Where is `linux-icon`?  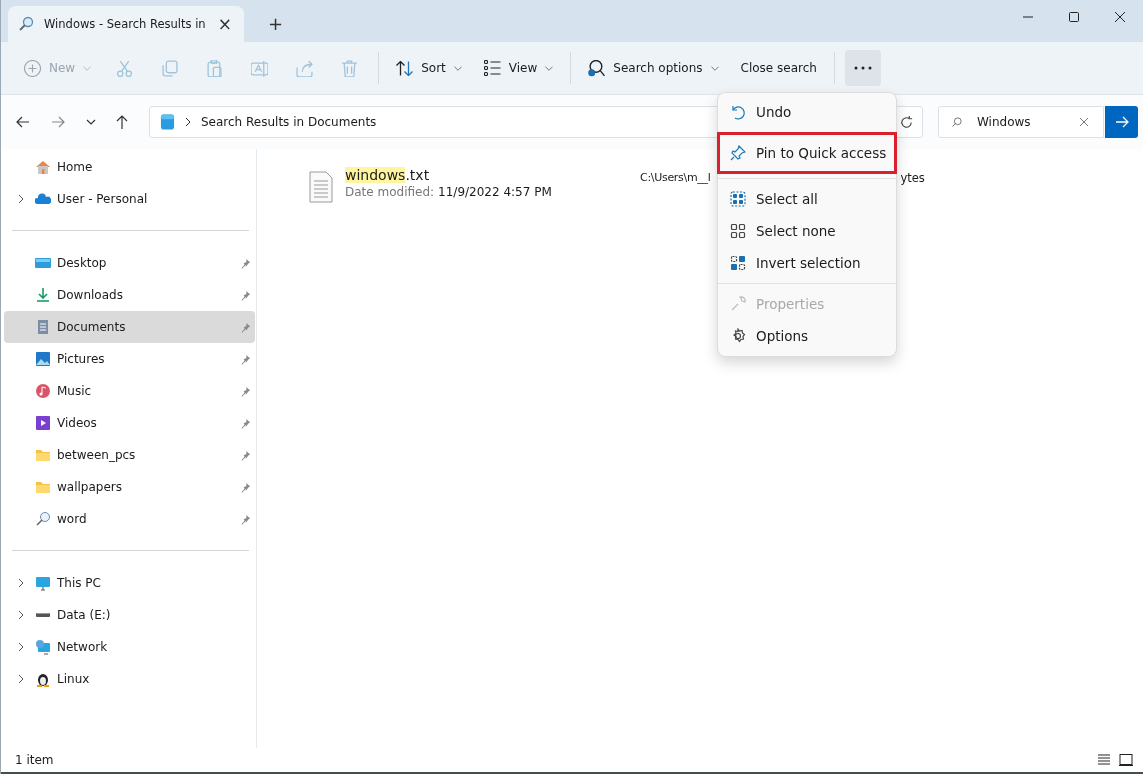
linux-icon is located at coordinates (43, 679).